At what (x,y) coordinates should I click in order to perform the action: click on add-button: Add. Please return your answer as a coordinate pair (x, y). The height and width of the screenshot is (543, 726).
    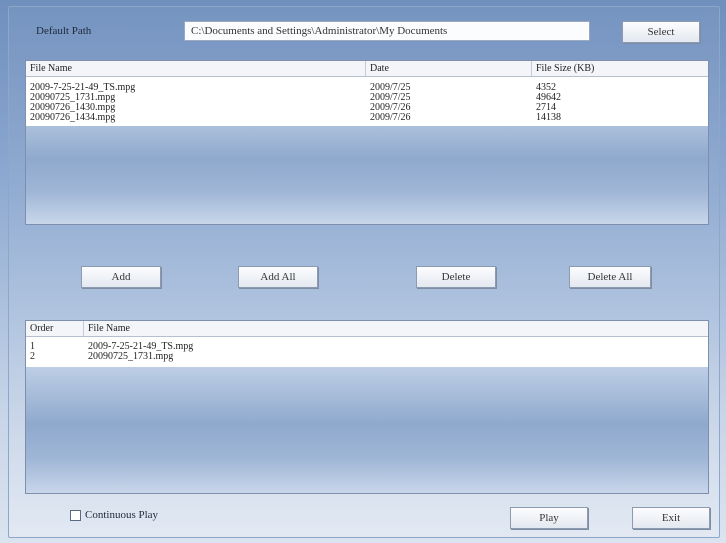
    Looking at the image, I should click on (121, 277).